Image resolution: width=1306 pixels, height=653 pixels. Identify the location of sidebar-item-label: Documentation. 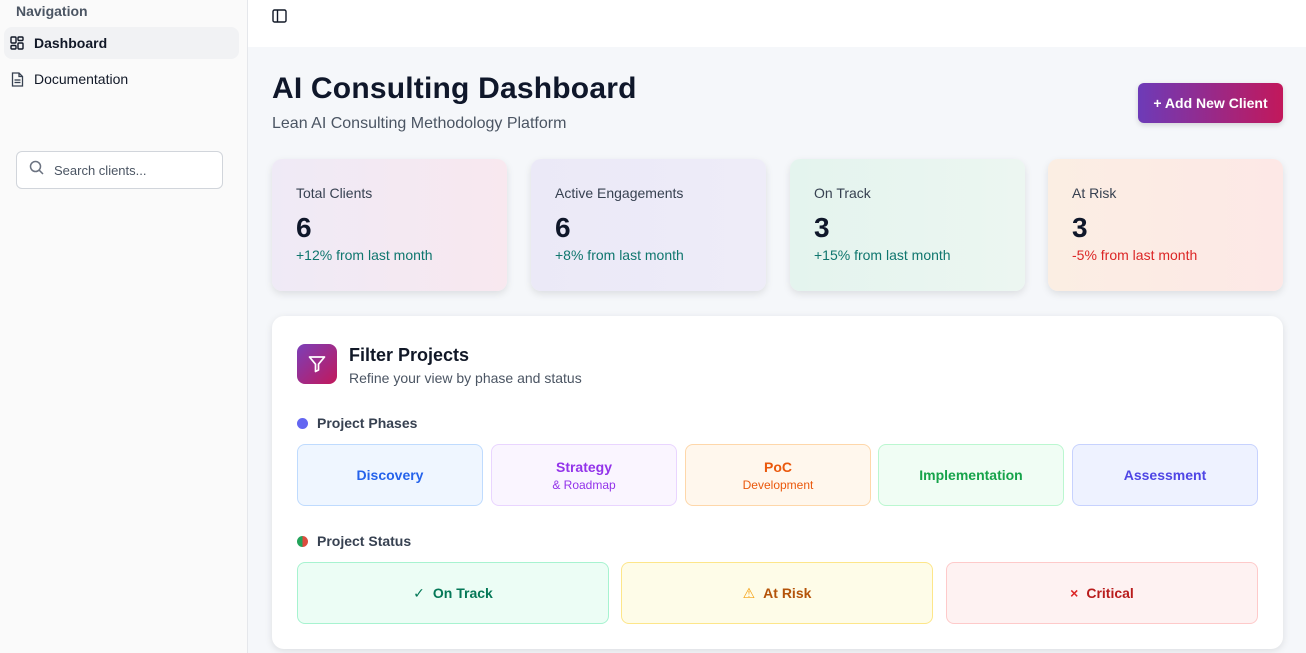
(81, 79).